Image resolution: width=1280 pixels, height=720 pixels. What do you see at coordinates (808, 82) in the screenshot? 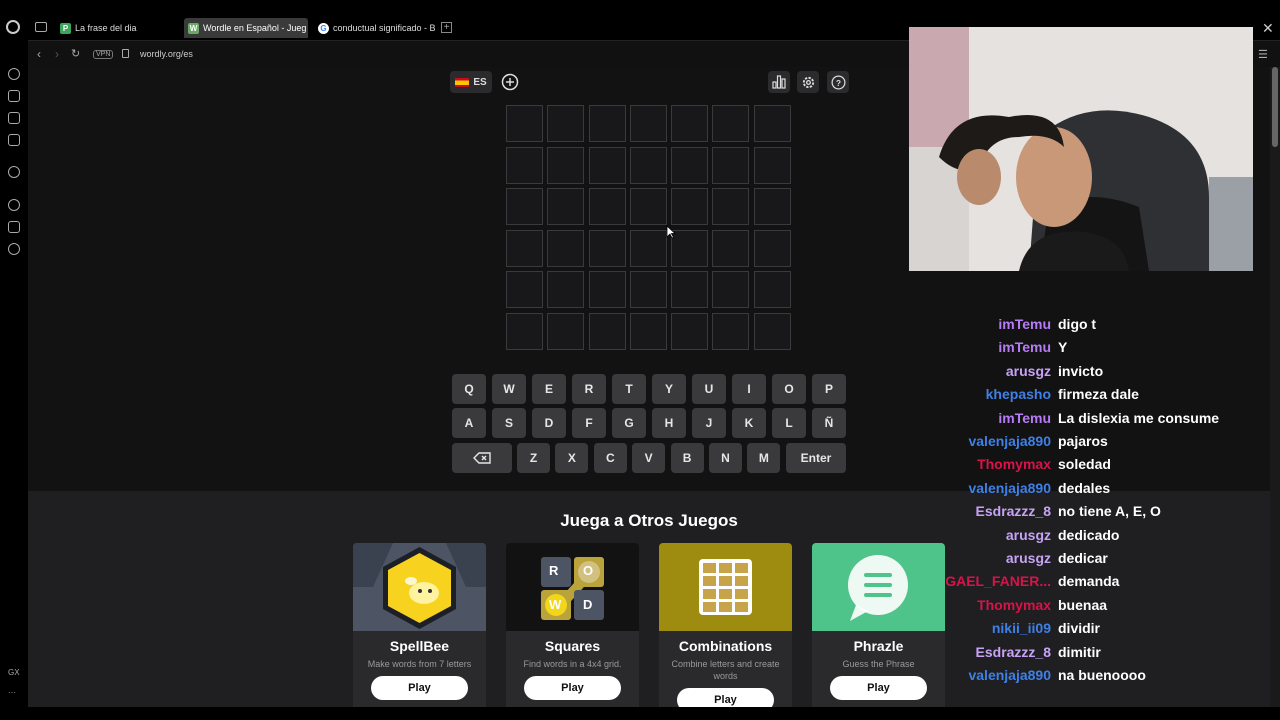
I see `settings-button` at bounding box center [808, 82].